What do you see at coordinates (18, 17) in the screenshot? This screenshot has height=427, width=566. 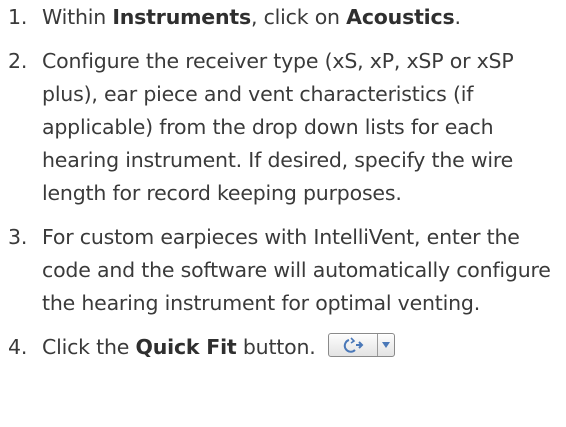 I see `step-number: 1.` at bounding box center [18, 17].